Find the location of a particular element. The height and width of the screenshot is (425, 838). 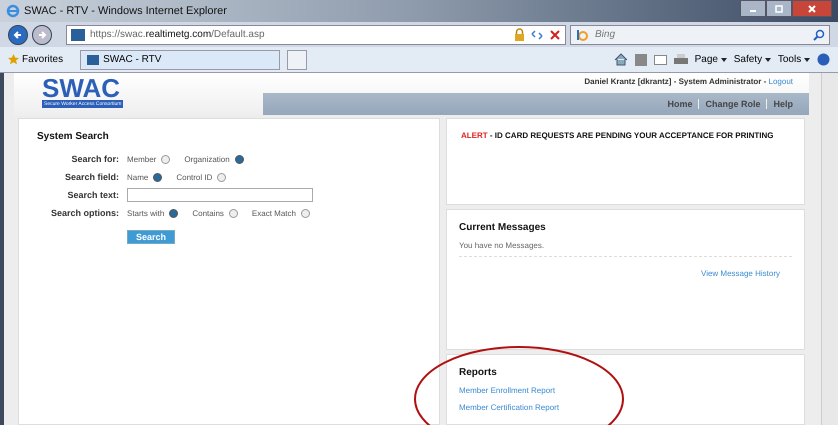

option-label: Contains is located at coordinates (208, 213).